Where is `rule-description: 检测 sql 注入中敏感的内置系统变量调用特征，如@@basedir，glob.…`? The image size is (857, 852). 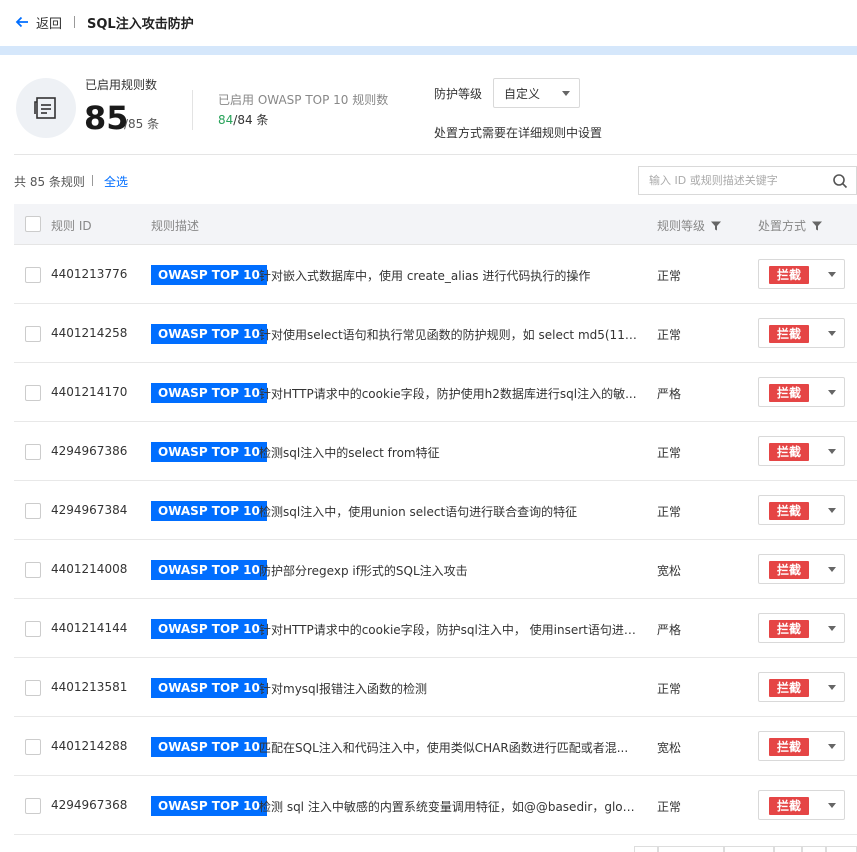 rule-description: 检测 sql 注入中敏感的内置系统变量调用特征，如@@basedir，glob.… is located at coordinates (448, 807).